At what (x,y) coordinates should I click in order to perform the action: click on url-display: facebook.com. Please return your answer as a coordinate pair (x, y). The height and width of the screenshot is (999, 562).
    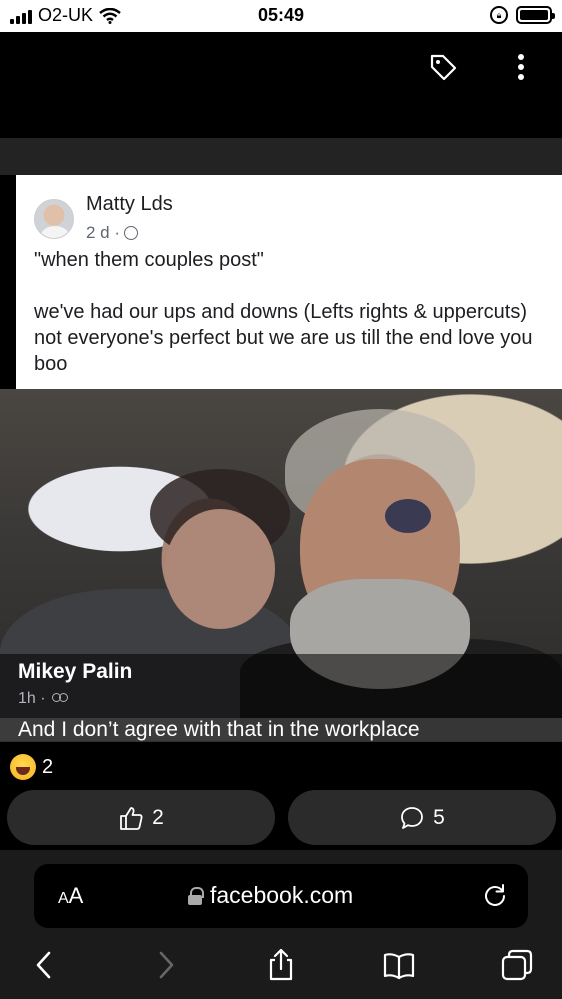
    Looking at the image, I should click on (270, 895).